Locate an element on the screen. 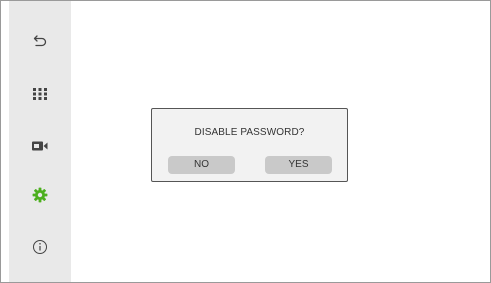 The image size is (491, 283). sidebar-item-info is located at coordinates (40, 247).